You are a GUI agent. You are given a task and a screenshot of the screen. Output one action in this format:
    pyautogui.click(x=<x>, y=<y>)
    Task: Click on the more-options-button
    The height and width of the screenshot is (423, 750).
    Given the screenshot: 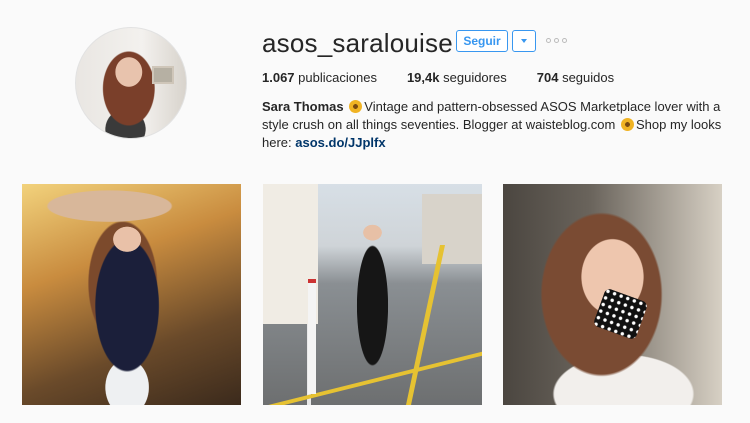 What is the action you would take?
    pyautogui.click(x=556, y=40)
    